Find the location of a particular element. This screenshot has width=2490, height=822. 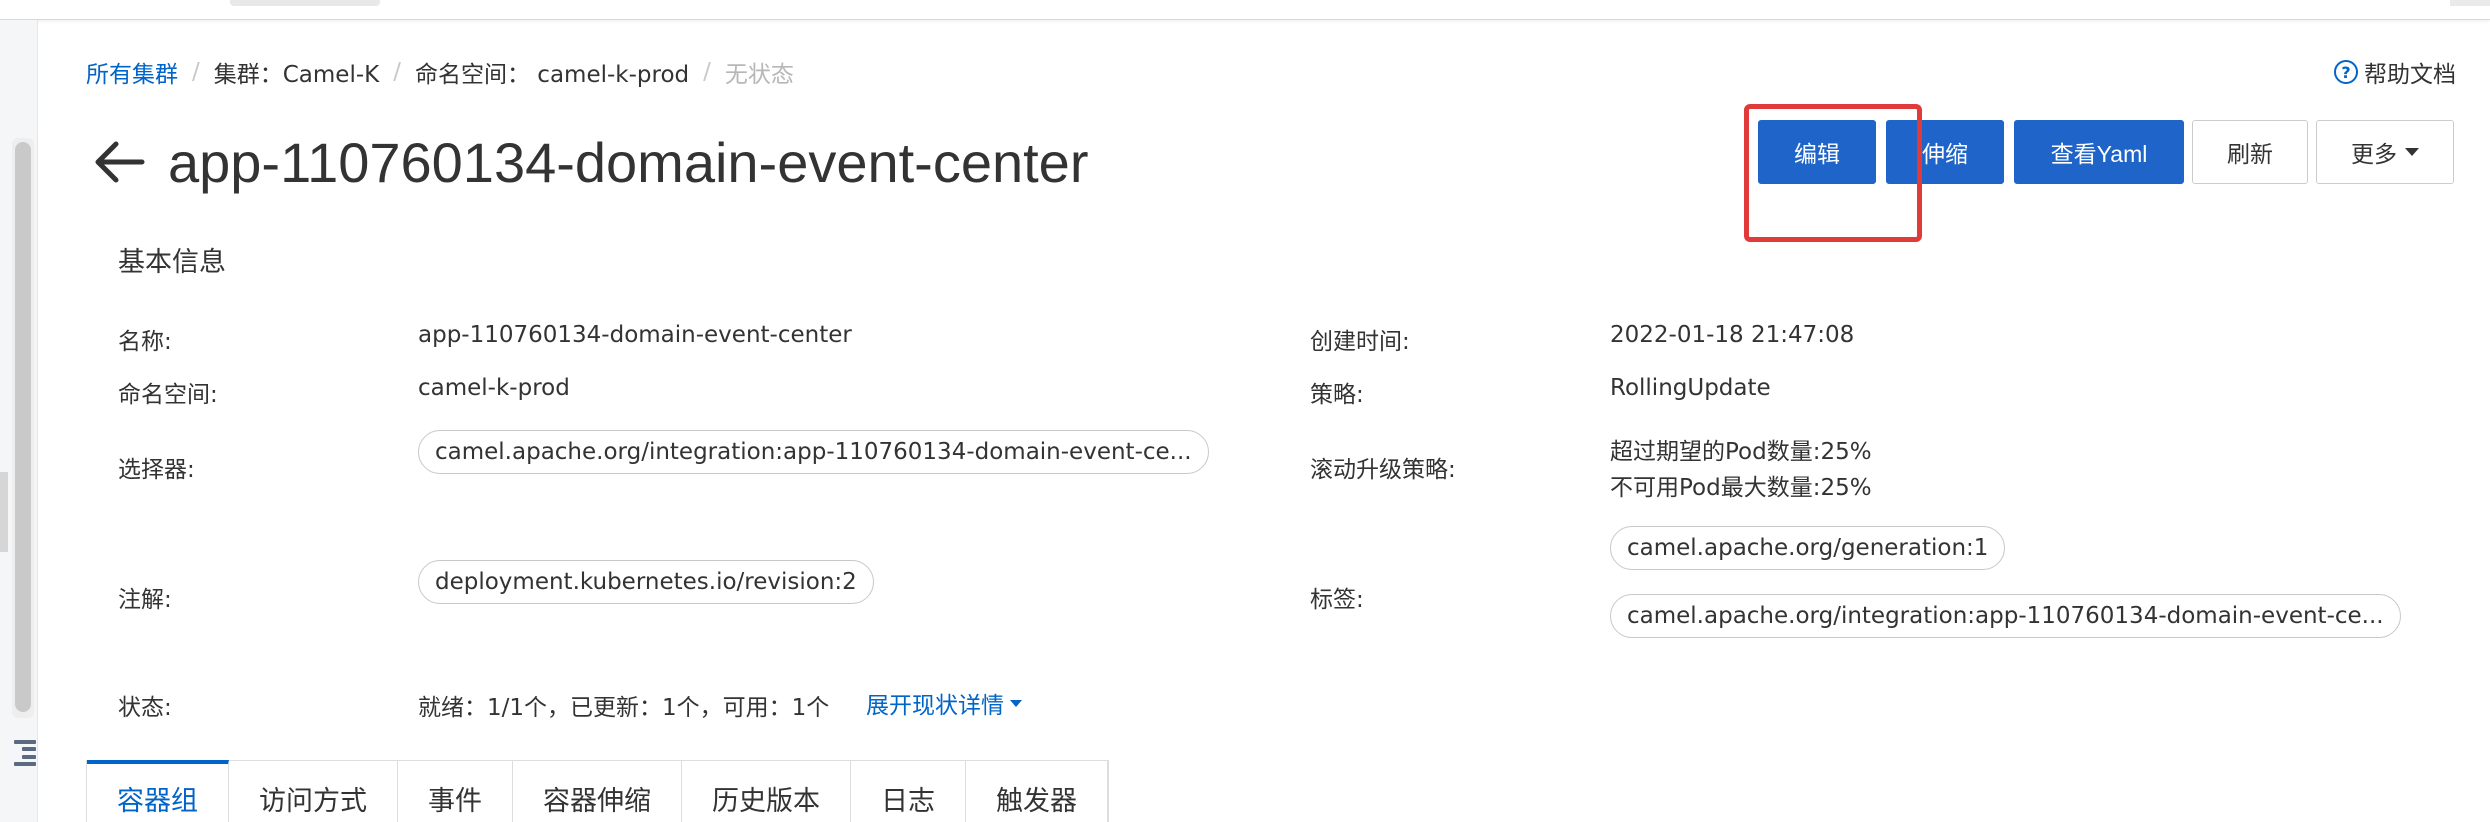

top-bar-corner is located at coordinates (2470, 3).